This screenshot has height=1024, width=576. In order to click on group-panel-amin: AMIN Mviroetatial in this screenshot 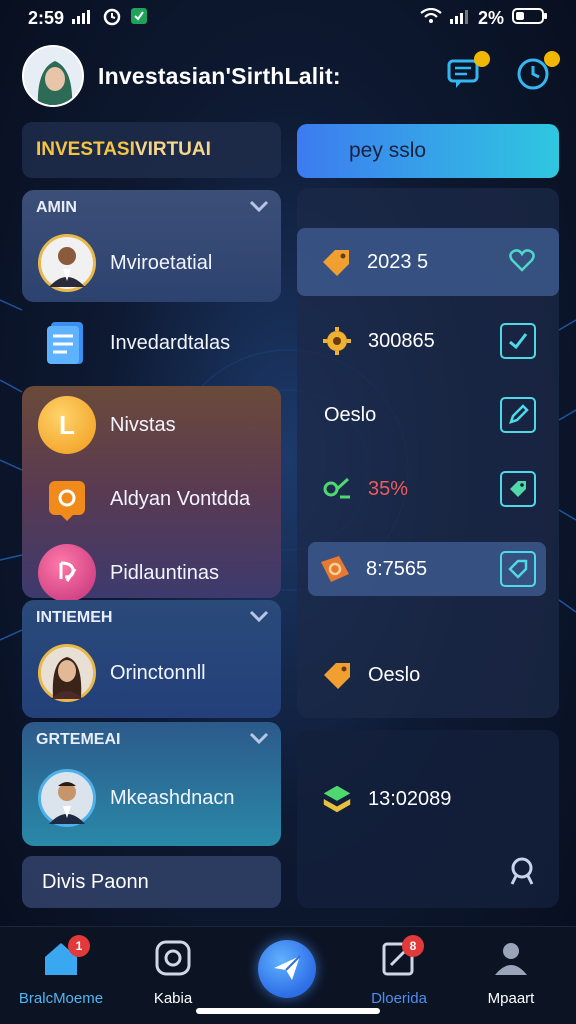, I will do `click(151, 246)`.